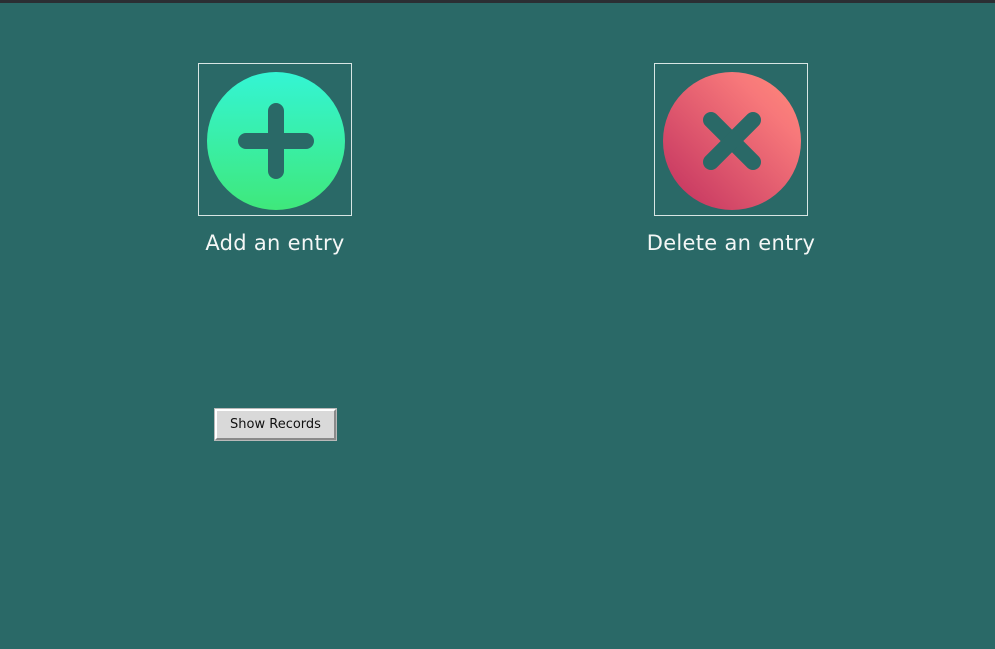 The width and height of the screenshot is (995, 649). I want to click on delete-entry-button, so click(731, 139).